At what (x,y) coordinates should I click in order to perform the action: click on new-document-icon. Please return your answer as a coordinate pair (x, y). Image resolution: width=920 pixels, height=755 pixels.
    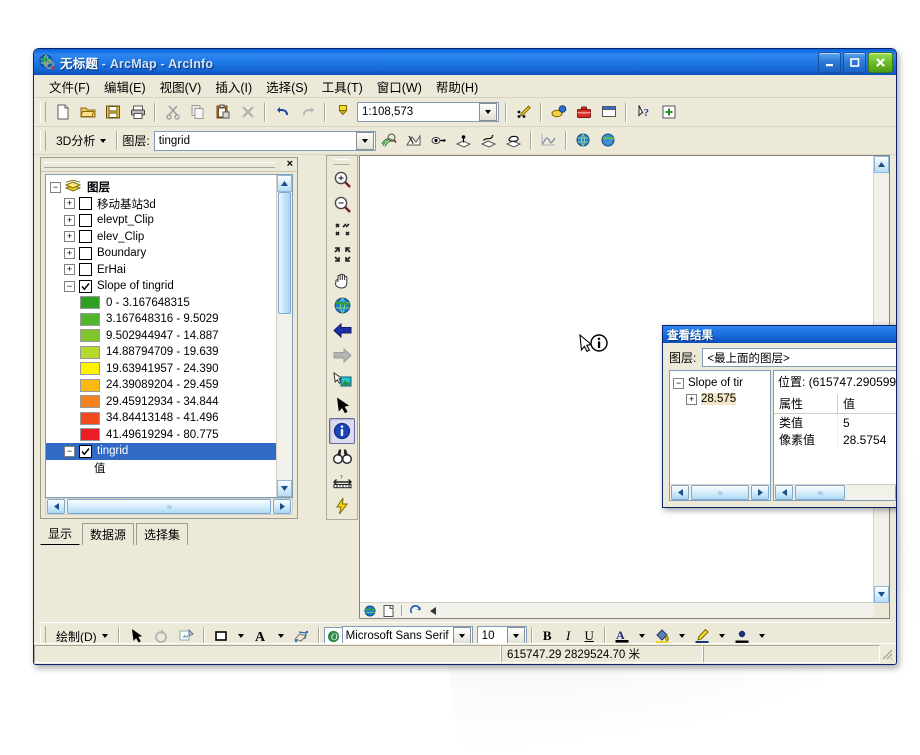
    Looking at the image, I should click on (62, 112).